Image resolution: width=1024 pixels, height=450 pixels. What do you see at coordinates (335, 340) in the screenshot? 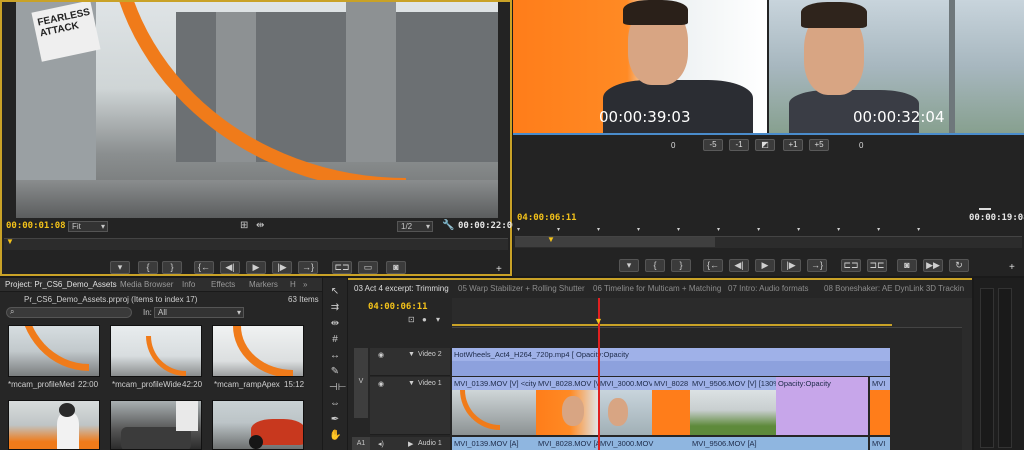
I see `rolling-edit-tool-icon: #` at bounding box center [335, 340].